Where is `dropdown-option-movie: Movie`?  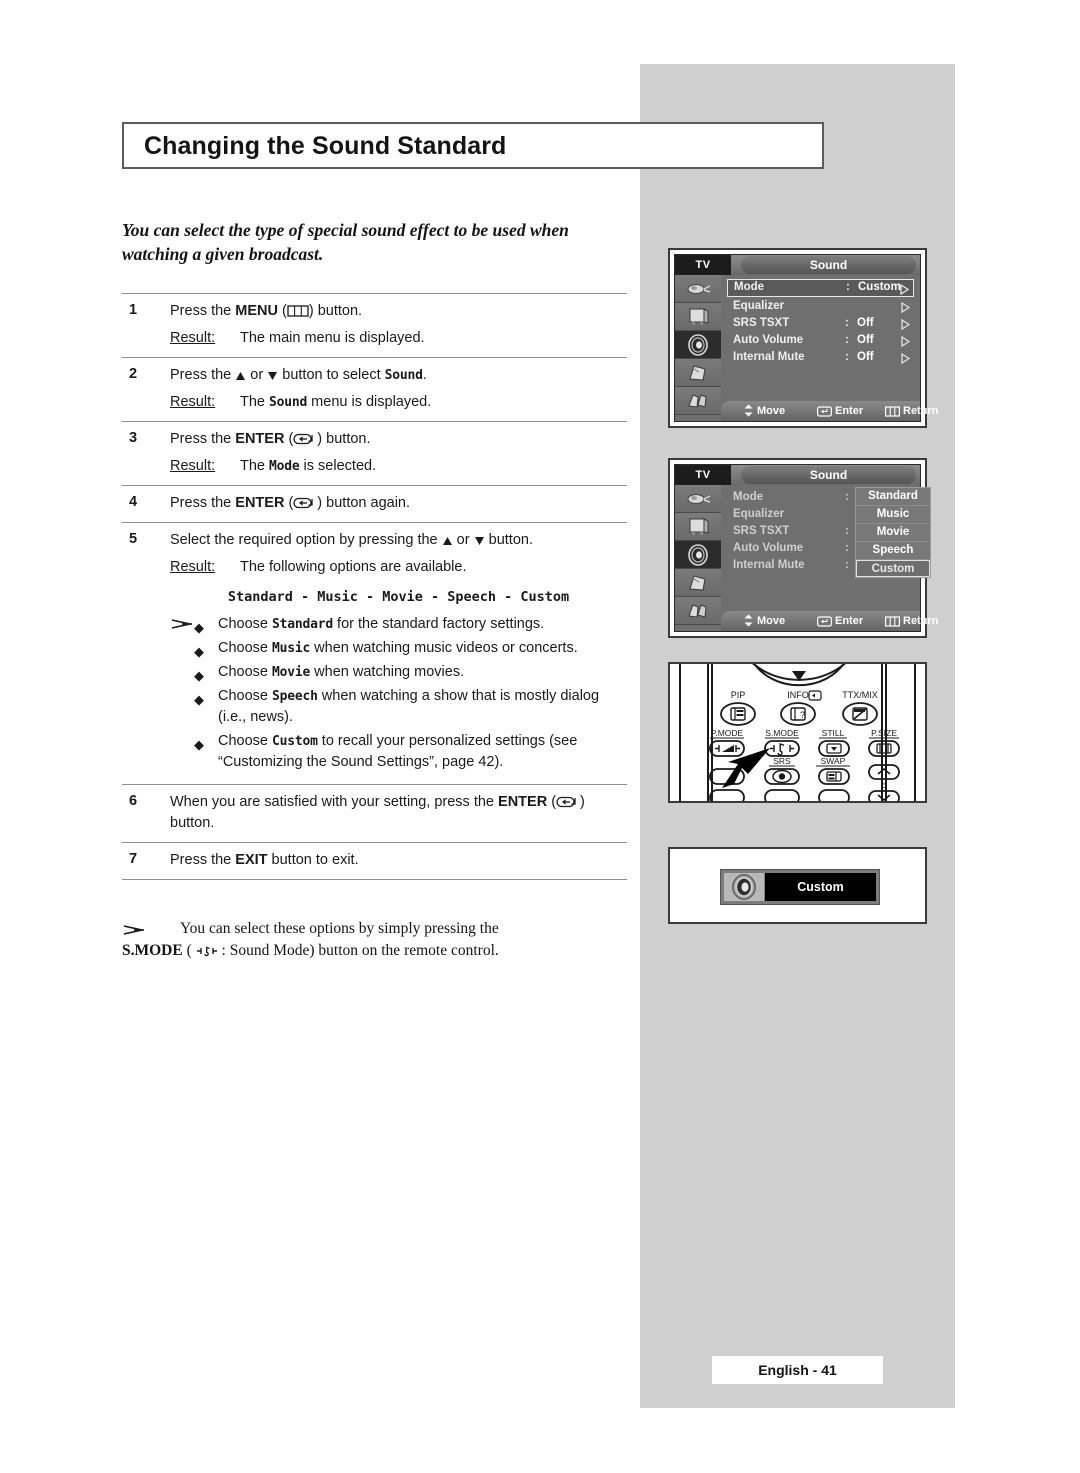
dropdown-option-movie: Movie is located at coordinates (893, 533).